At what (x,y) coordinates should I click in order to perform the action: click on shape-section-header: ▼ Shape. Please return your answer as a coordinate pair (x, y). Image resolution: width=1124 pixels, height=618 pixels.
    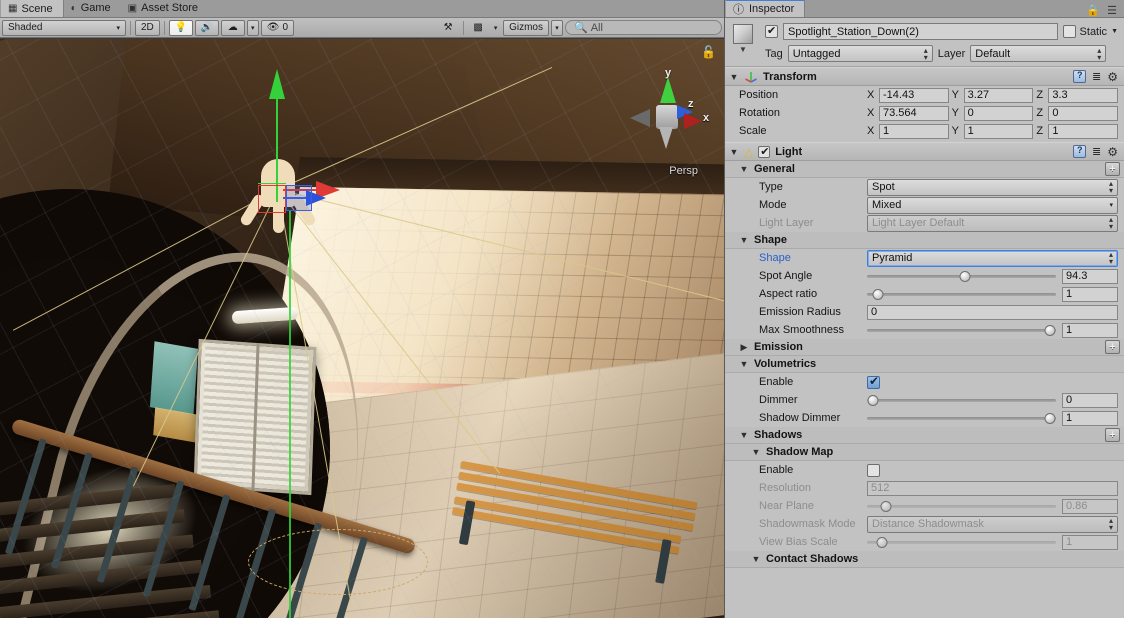
    Looking at the image, I should click on (924, 240).